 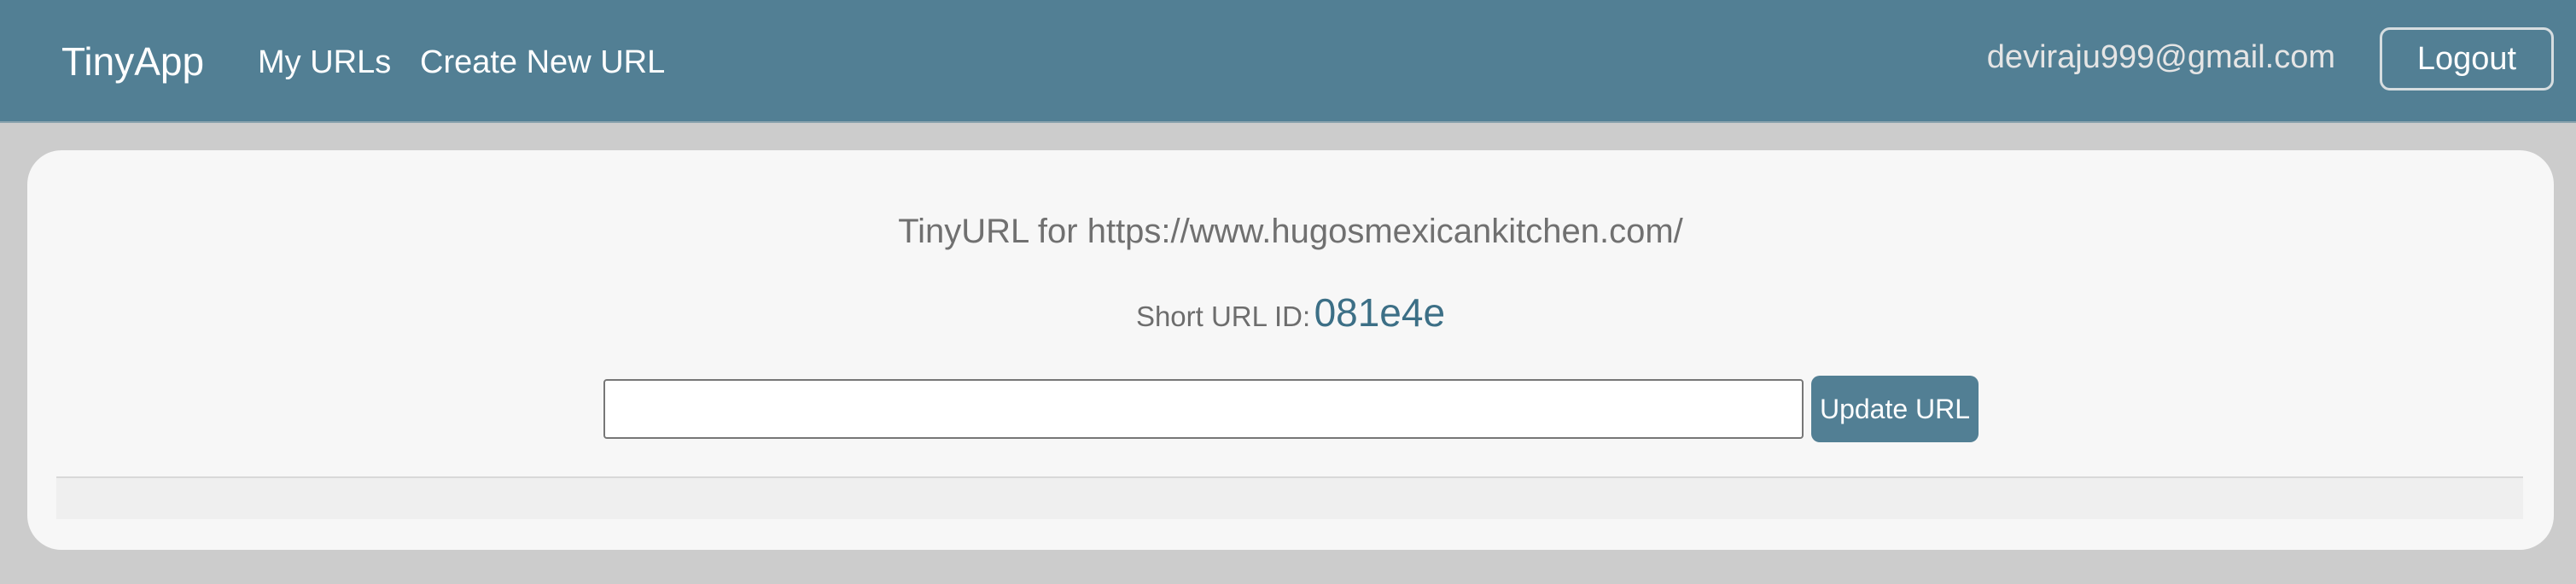 What do you see at coordinates (1289, 497) in the screenshot?
I see `card-footer` at bounding box center [1289, 497].